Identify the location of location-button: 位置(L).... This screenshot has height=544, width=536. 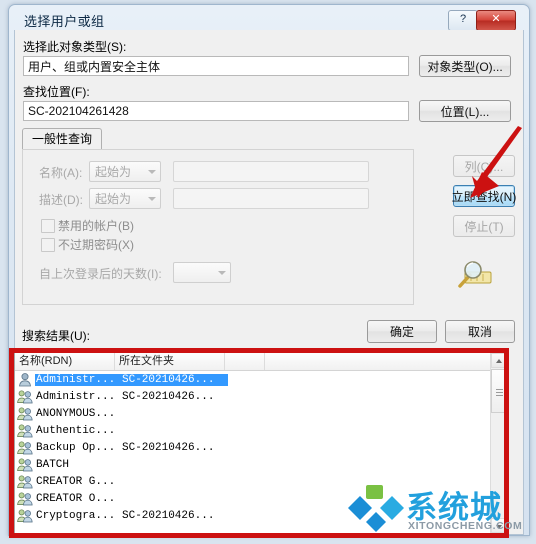
(465, 111).